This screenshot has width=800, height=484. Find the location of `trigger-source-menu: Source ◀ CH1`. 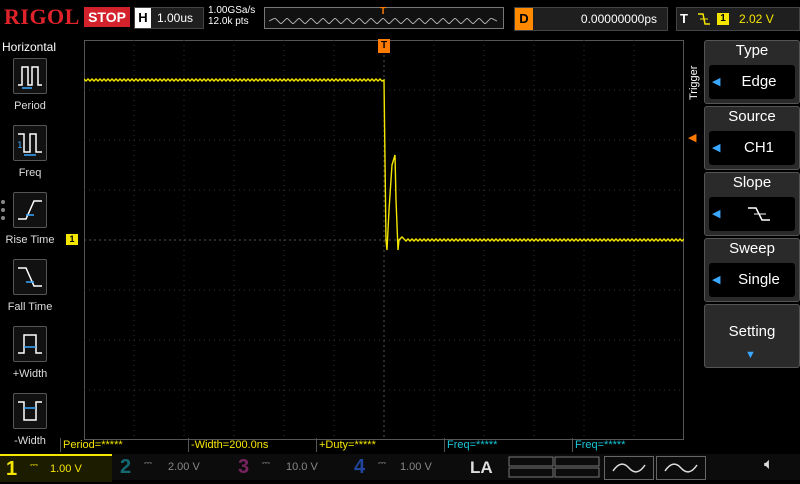

trigger-source-menu: Source ◀ CH1 is located at coordinates (752, 138).